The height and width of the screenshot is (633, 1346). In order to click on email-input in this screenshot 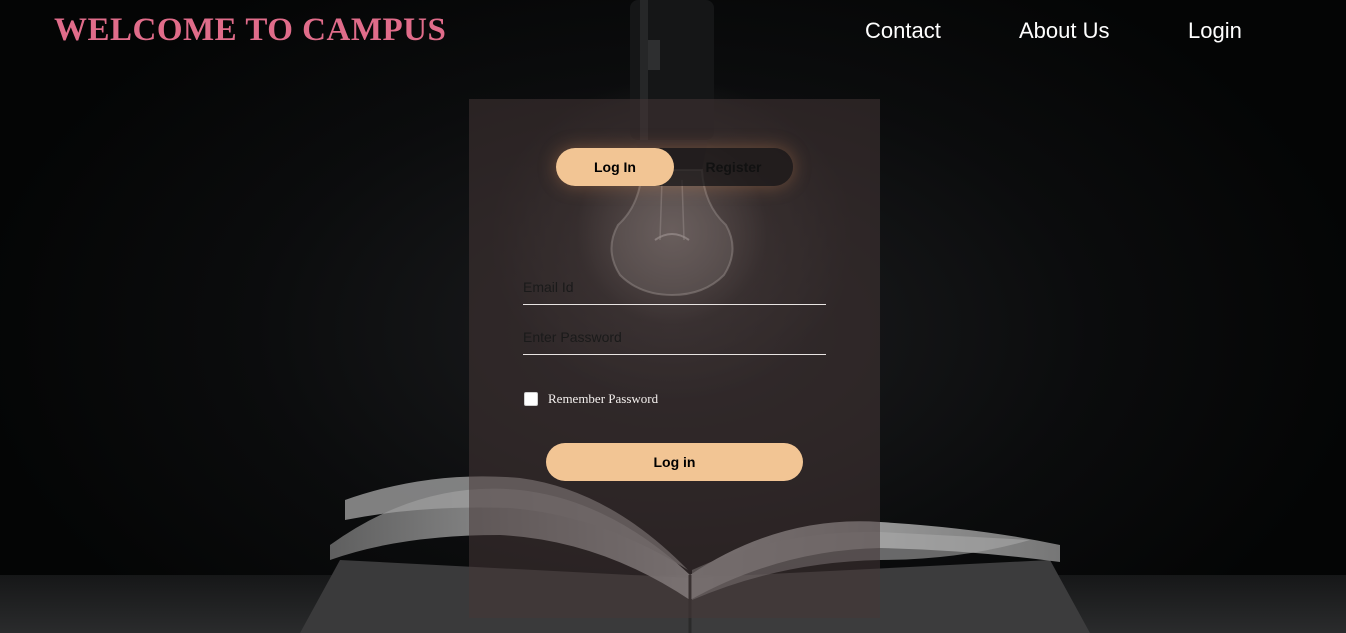, I will do `click(674, 287)`.